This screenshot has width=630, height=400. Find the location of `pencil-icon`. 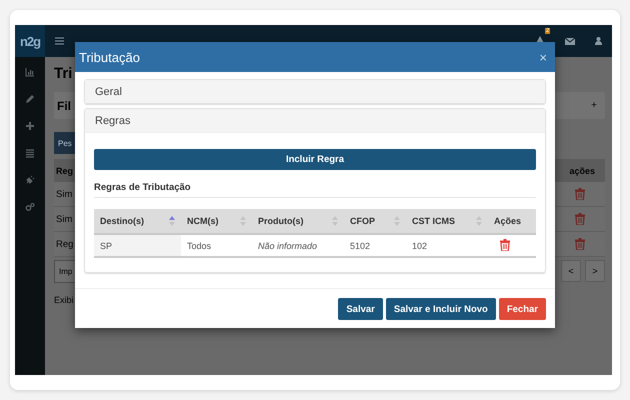

pencil-icon is located at coordinates (30, 99).